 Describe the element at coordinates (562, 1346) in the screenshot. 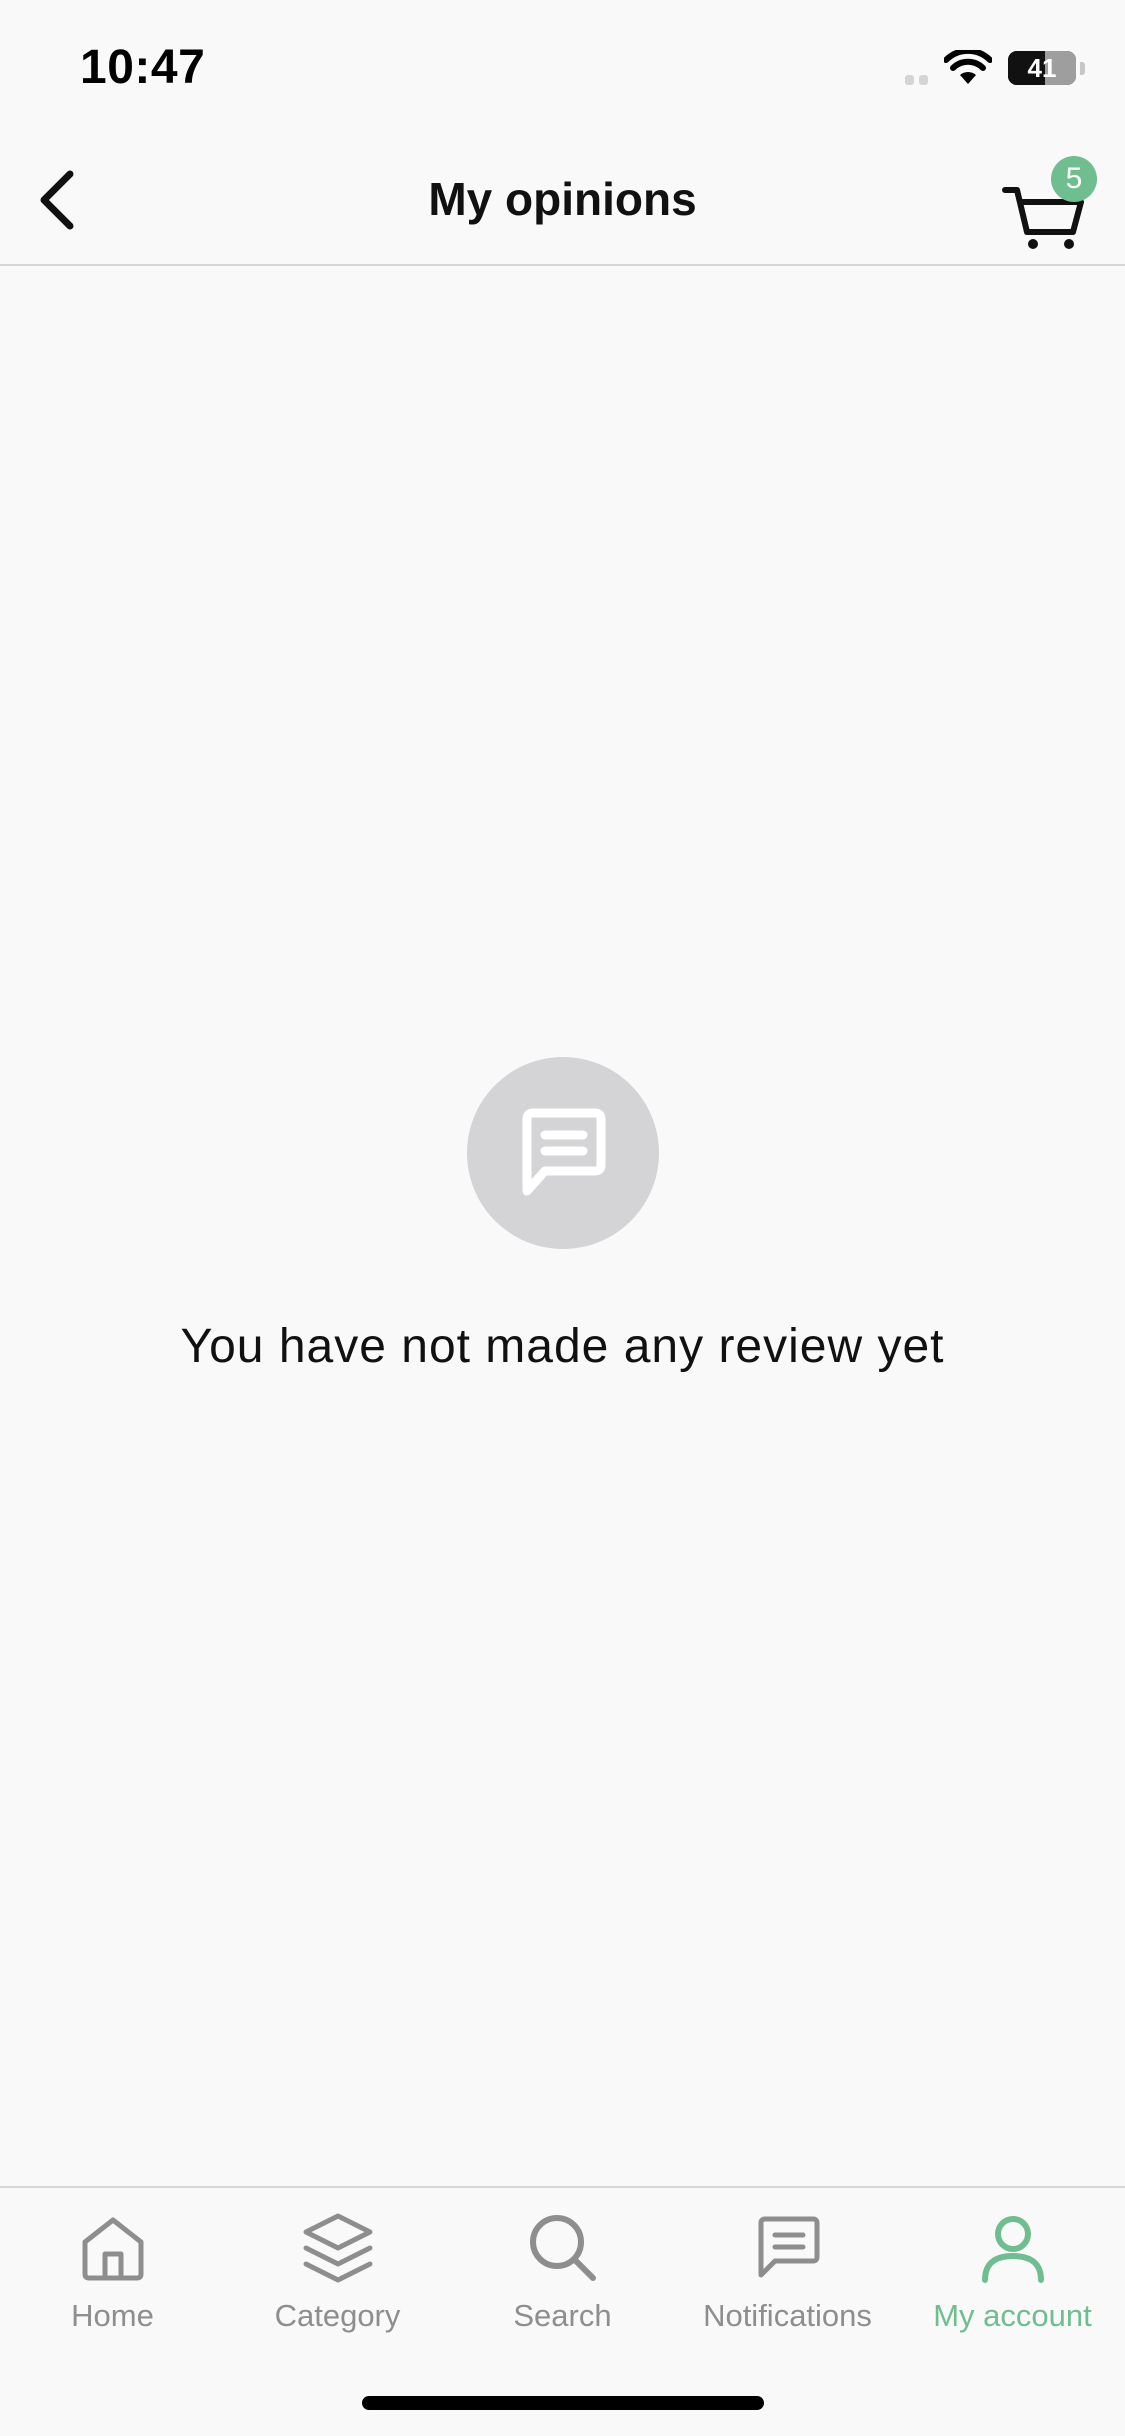

I see `empty-state-message: You have not made any review yet` at that location.